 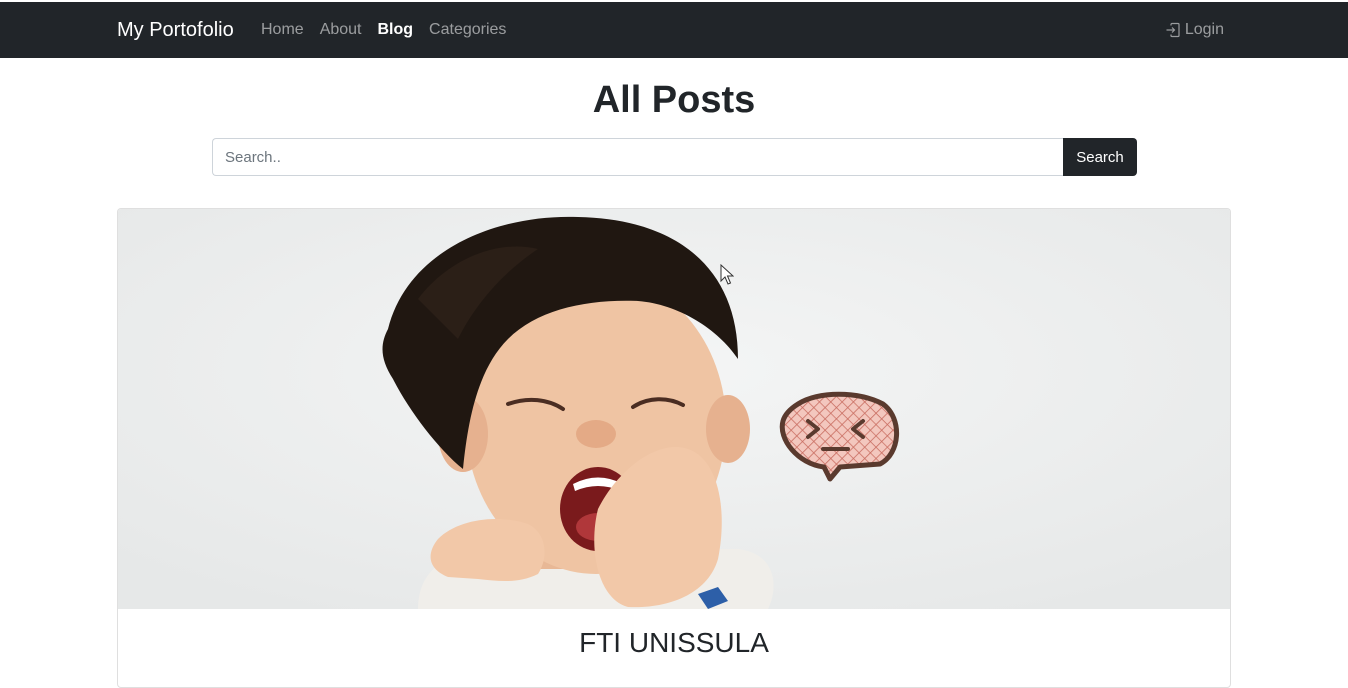 What do you see at coordinates (1100, 157) in the screenshot?
I see `search-button: Search` at bounding box center [1100, 157].